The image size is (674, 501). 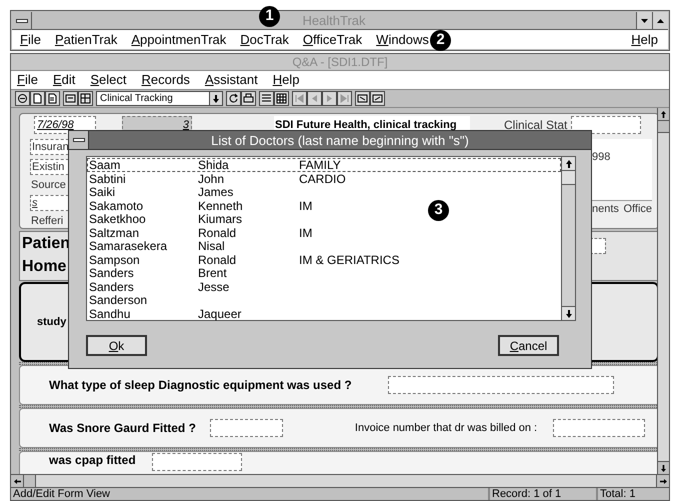 What do you see at coordinates (48, 185) in the screenshot?
I see `field-label: Source` at bounding box center [48, 185].